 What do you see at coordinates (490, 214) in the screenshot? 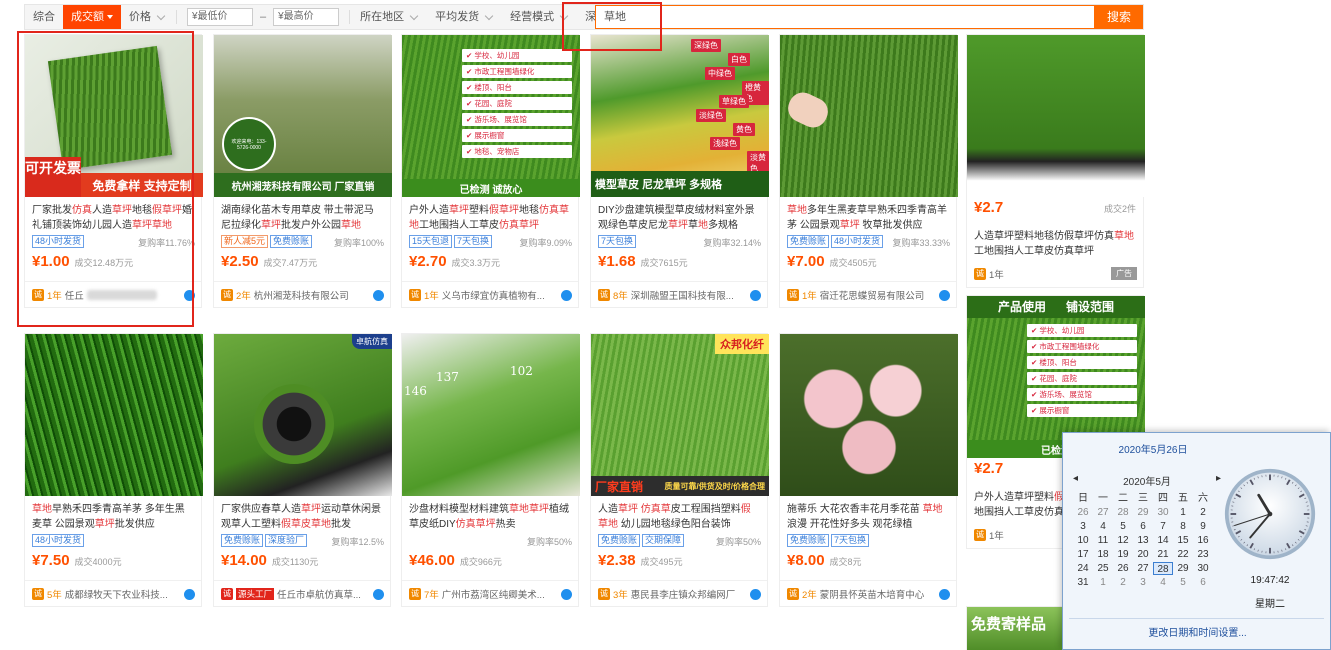
I see `product-title: 户外人造草坪塑料假草坪地毯仿真草地工地围挡人工草皮仿真草坪` at bounding box center [490, 214].